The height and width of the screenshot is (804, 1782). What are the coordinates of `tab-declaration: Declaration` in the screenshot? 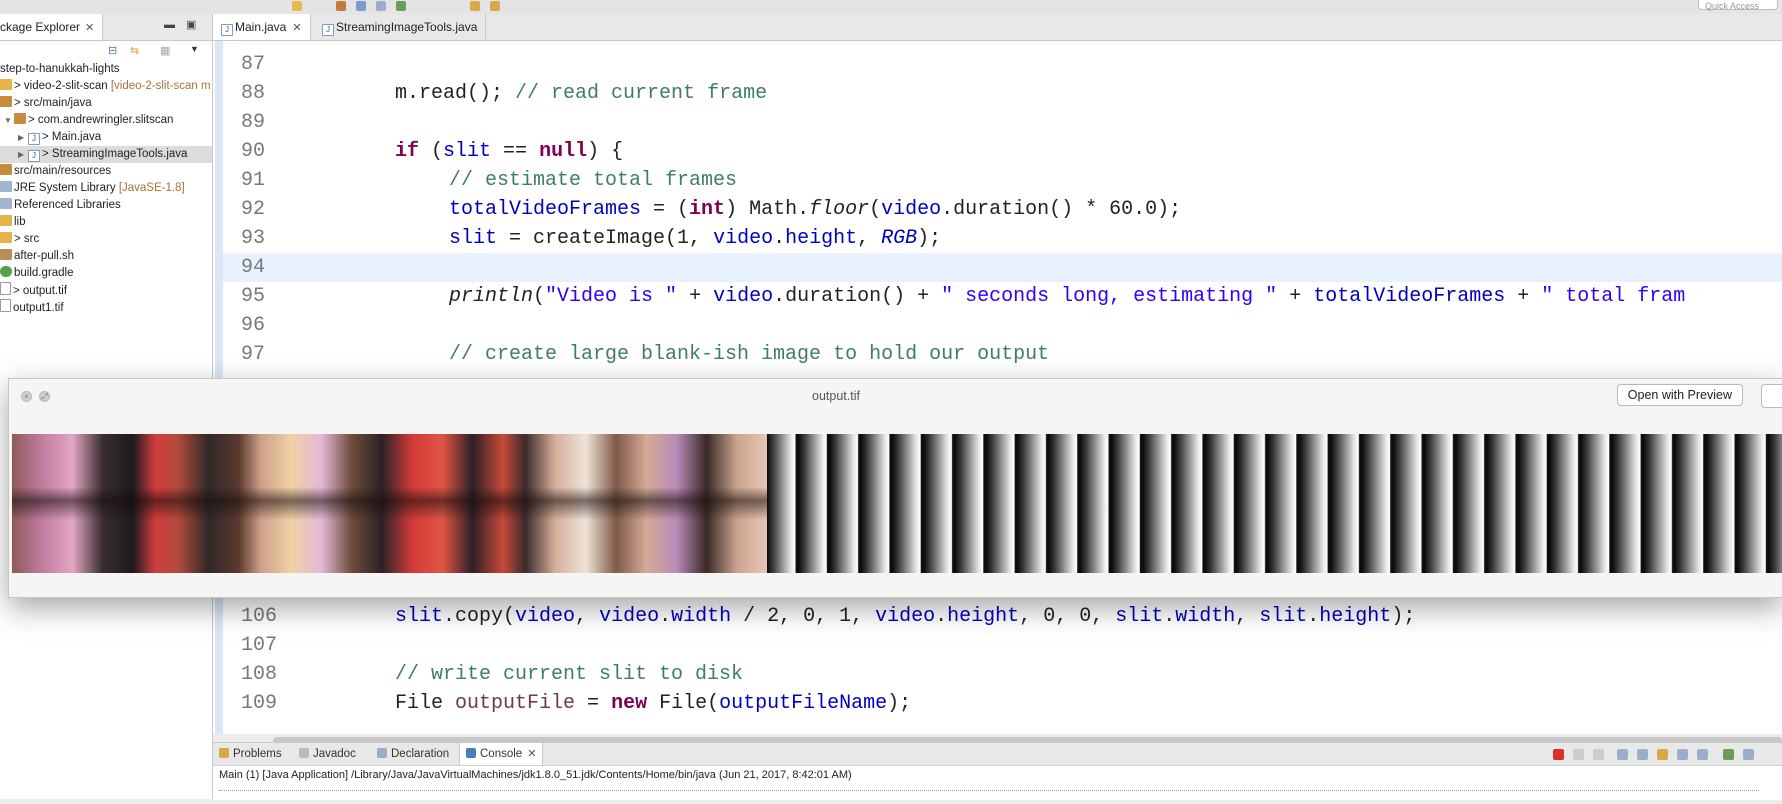 It's located at (413, 754).